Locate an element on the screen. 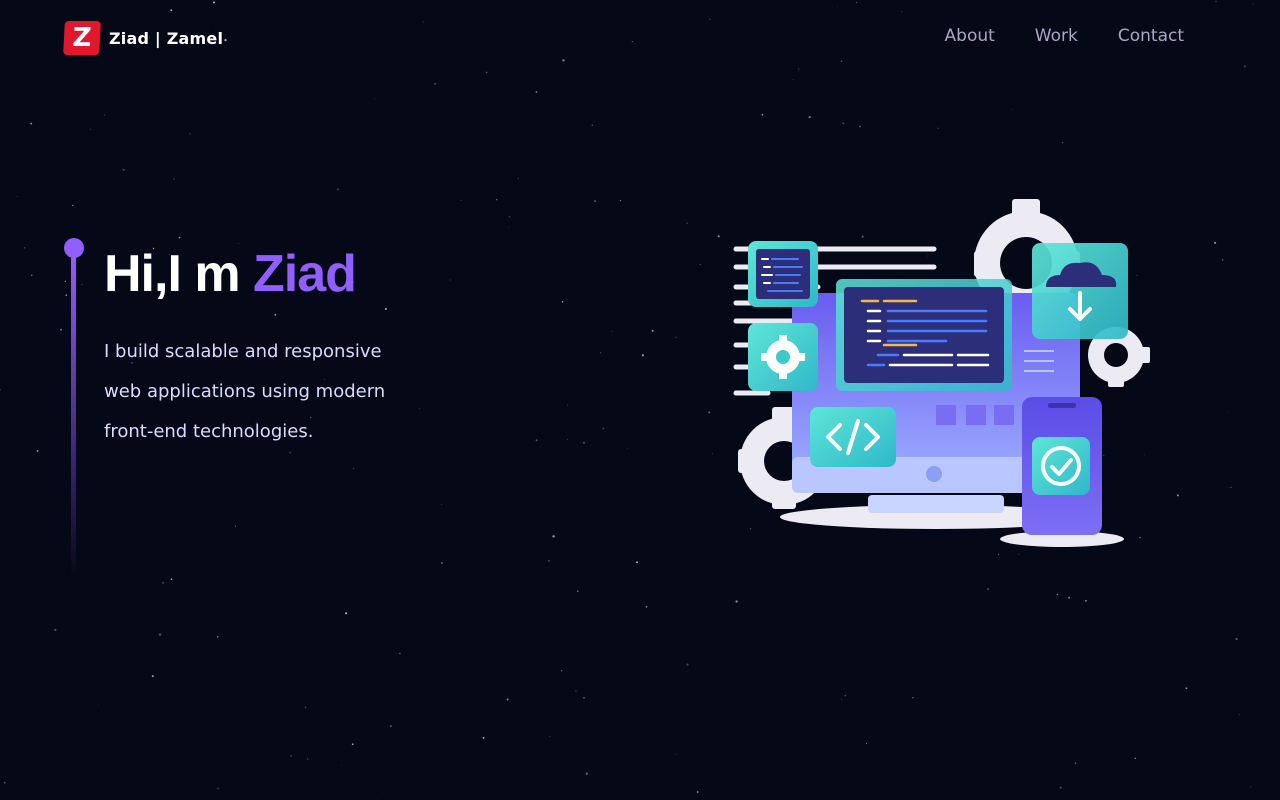 The height and width of the screenshot is (800, 1280). brand-name: Ziad | Zamel is located at coordinates (166, 38).